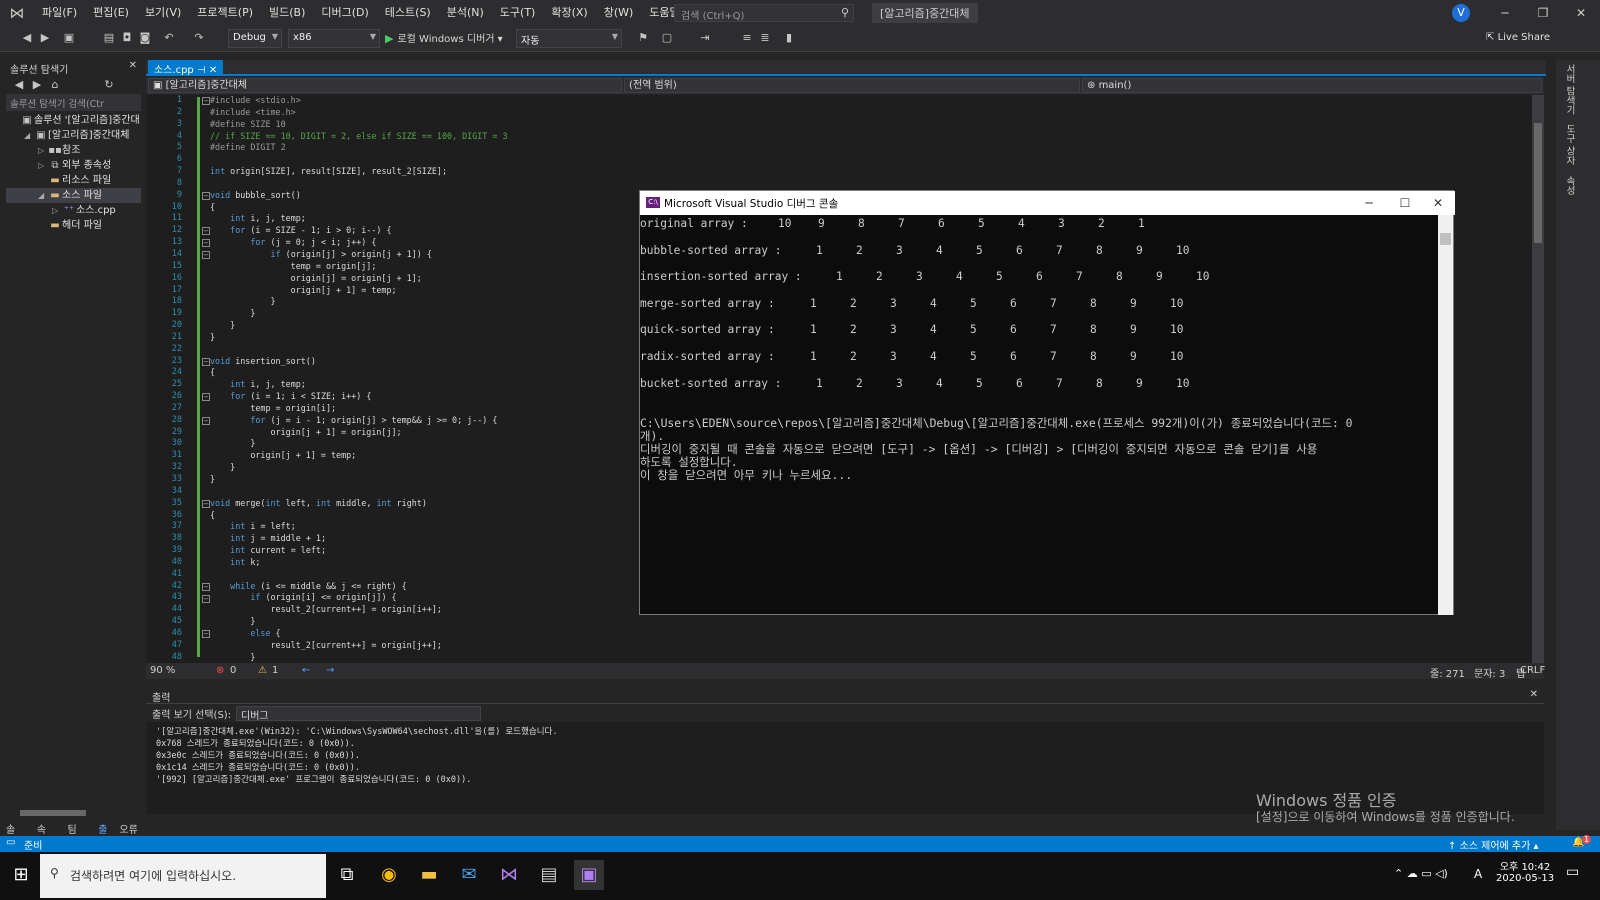  I want to click on menu-item: 디버그(D), so click(344, 13).